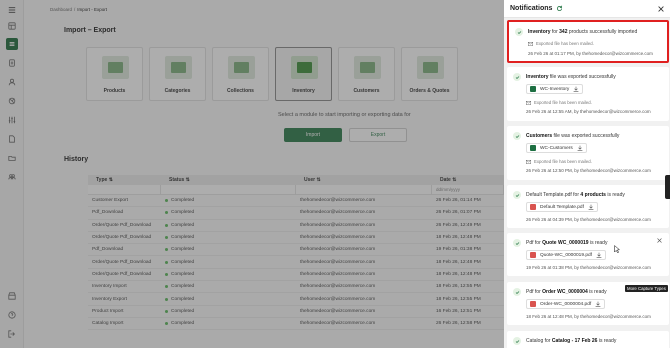 This screenshot has width=670, height=348. I want to click on download-chip: Order-WC_0000004.pdf, so click(566, 304).